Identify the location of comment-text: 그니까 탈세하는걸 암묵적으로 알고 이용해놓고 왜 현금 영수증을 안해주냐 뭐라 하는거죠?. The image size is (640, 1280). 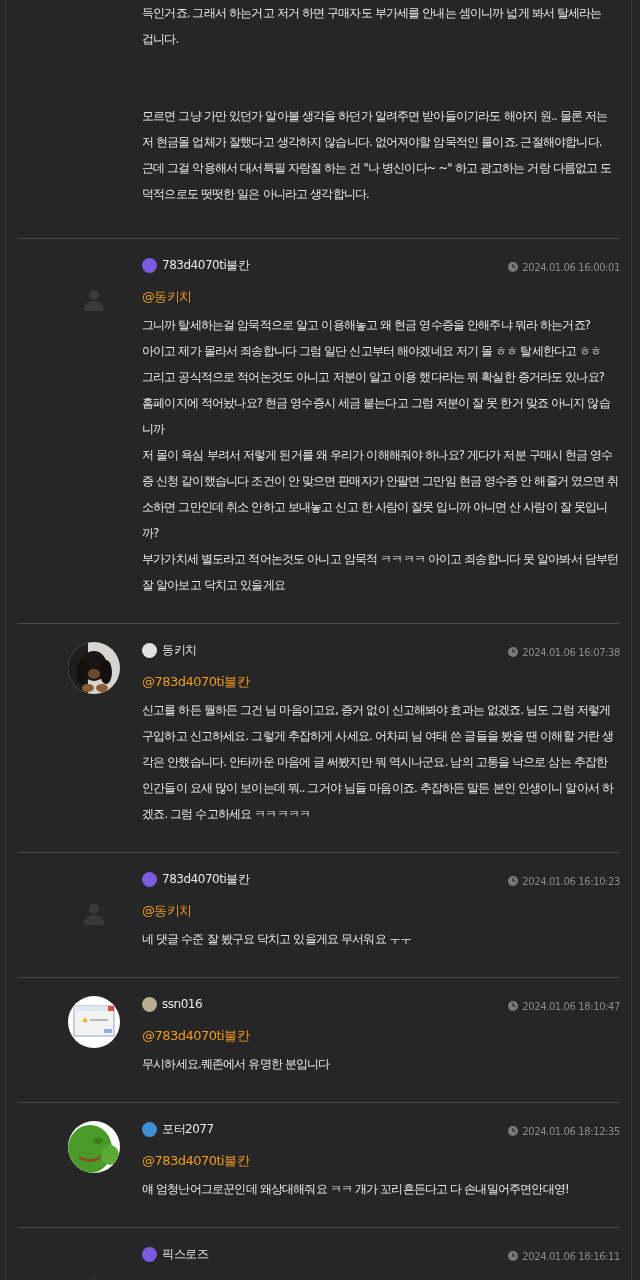
(367, 325).